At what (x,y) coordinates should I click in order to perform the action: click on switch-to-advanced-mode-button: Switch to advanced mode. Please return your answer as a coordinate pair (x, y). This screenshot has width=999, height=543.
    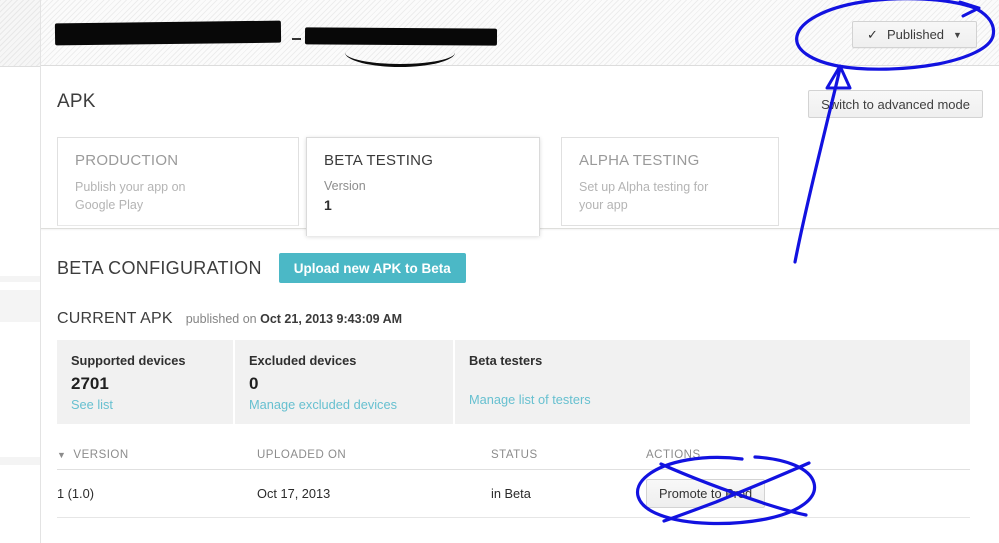
    Looking at the image, I should click on (895, 104).